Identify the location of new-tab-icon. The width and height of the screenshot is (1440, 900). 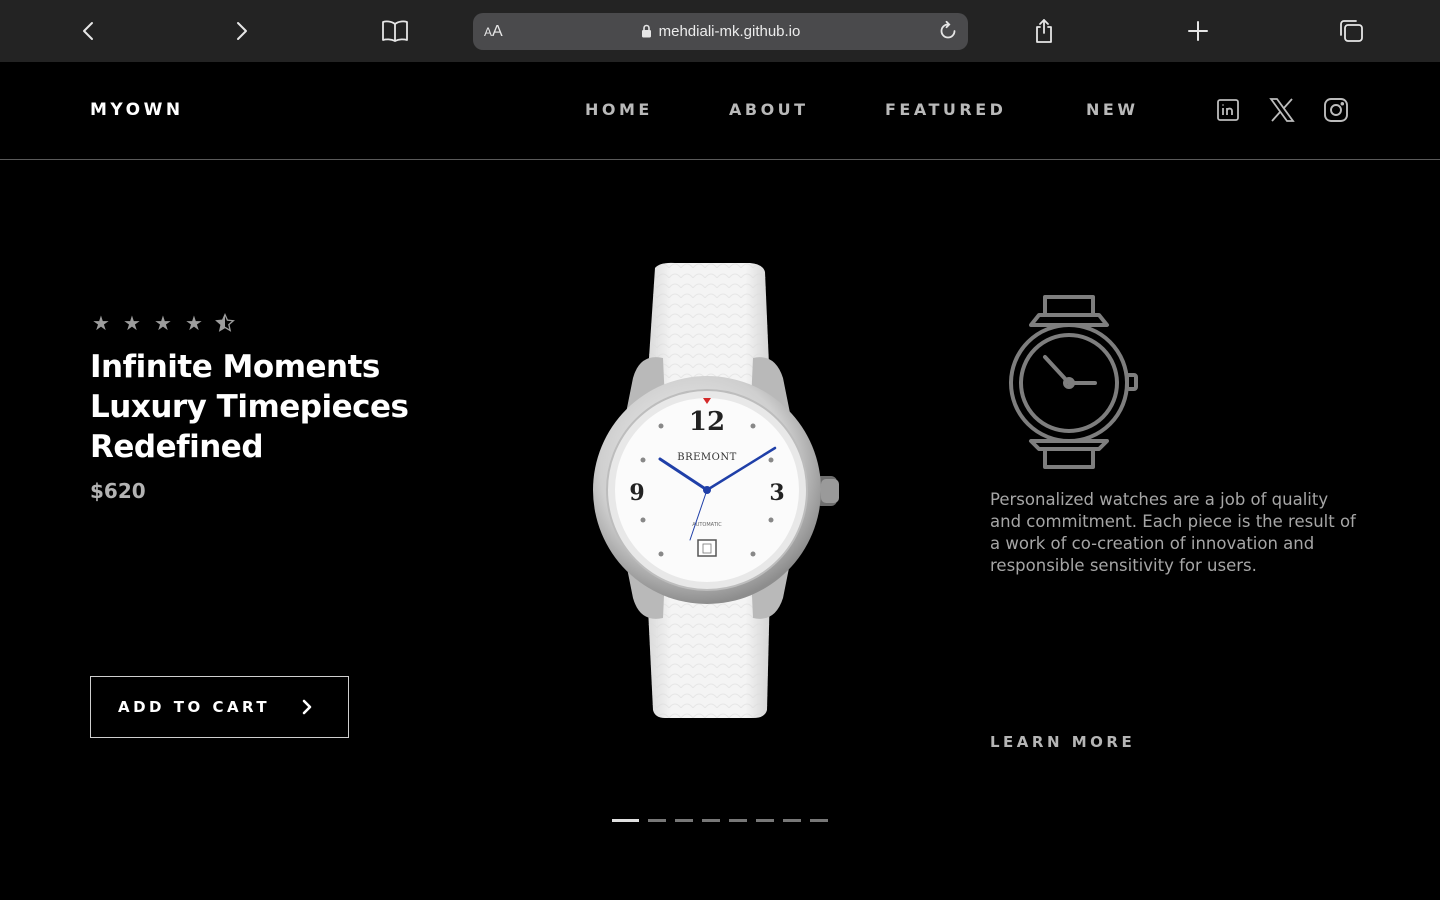
(1198, 31).